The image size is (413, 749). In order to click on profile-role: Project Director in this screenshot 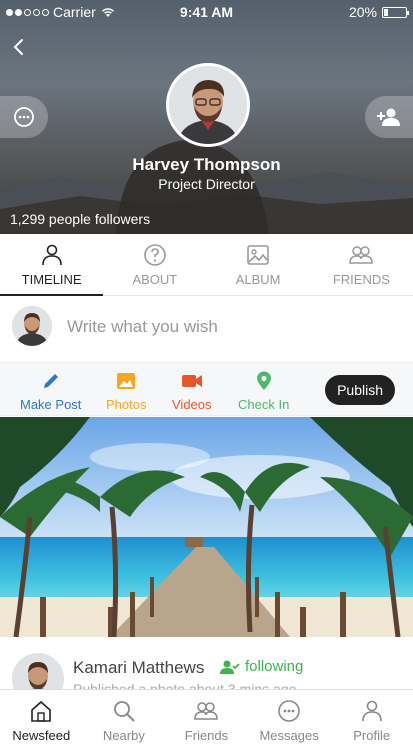, I will do `click(206, 184)`.